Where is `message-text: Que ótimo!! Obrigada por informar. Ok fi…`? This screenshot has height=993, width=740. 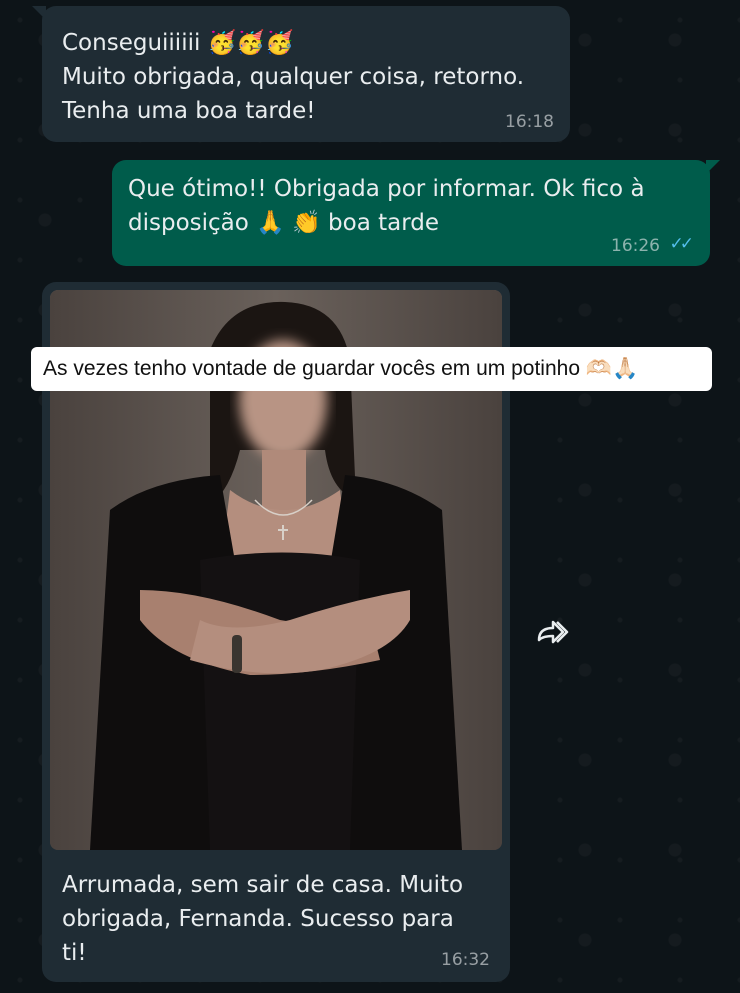 message-text: Que ótimo!! Obrigada por informar. Ok fi… is located at coordinates (413, 206).